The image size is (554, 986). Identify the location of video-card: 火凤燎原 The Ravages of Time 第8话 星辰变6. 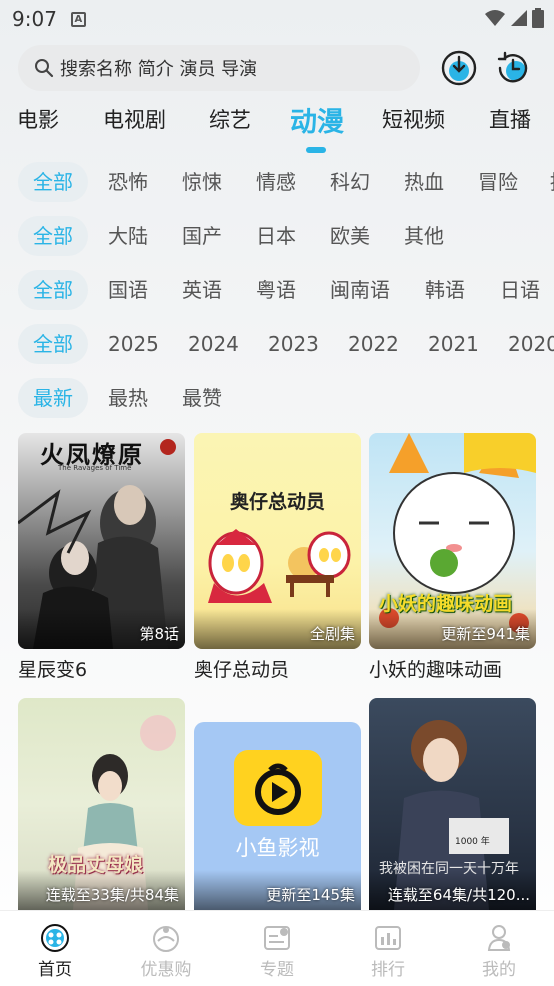
(101, 557).